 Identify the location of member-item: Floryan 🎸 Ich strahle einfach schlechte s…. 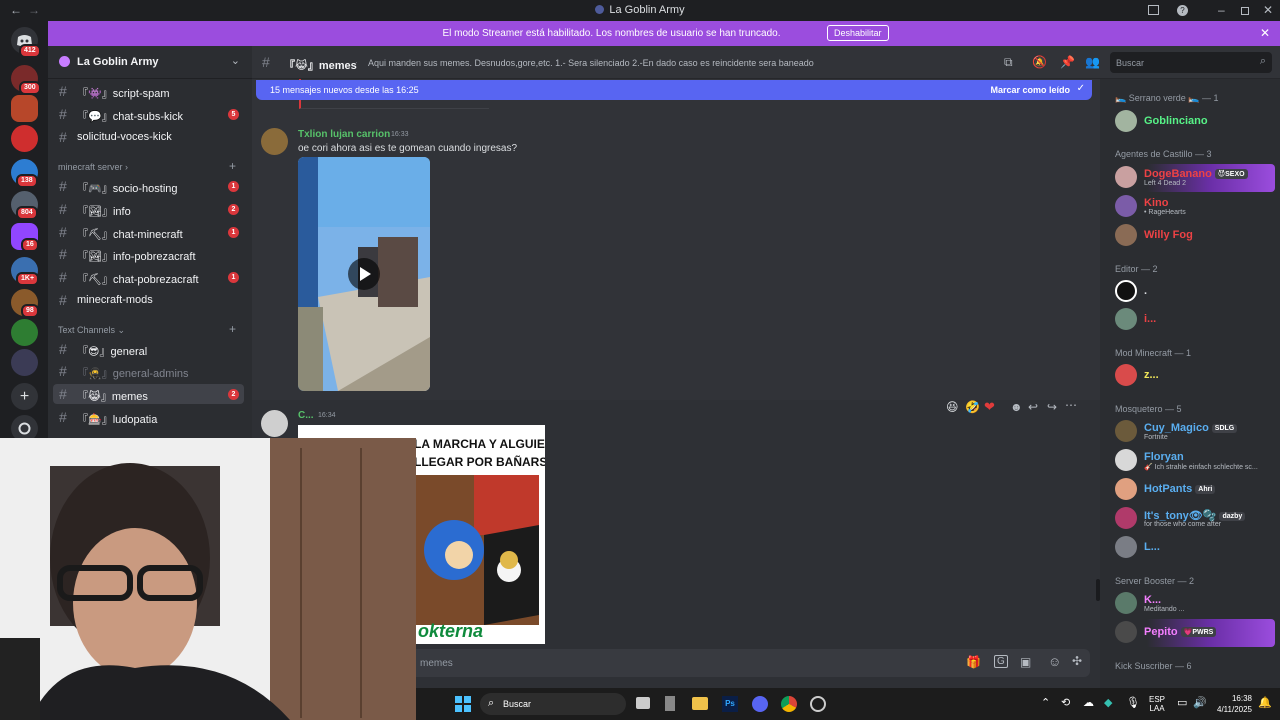
(1195, 461).